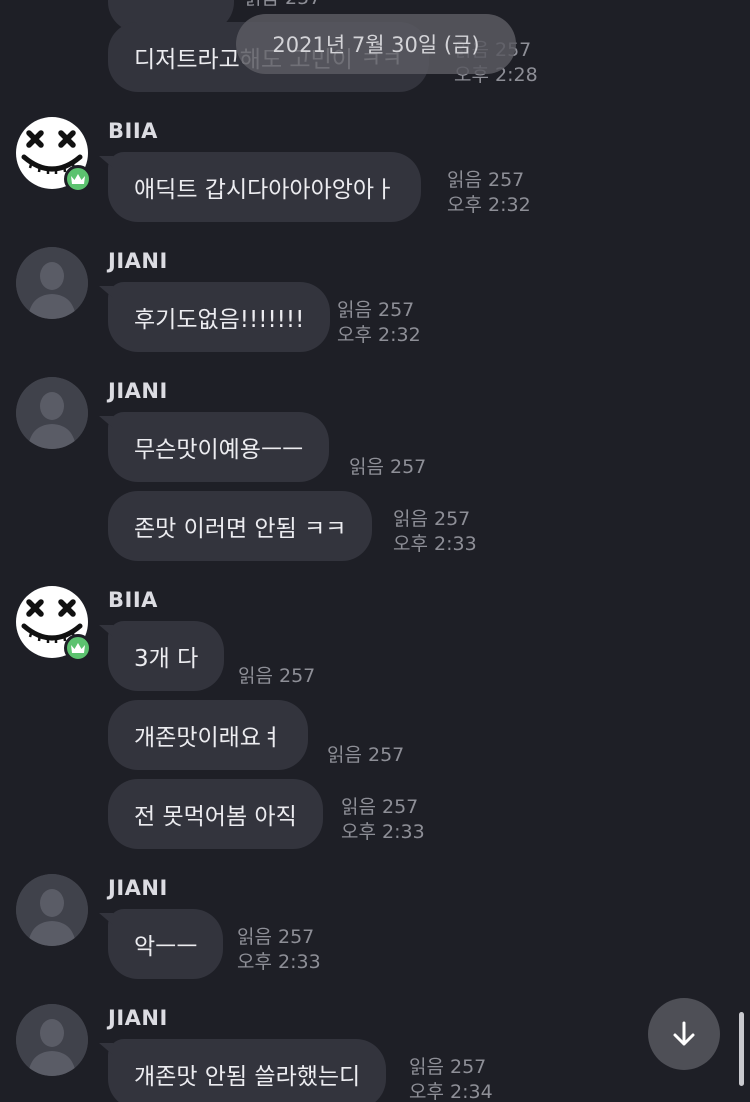 This screenshot has width=750, height=1102. I want to click on message-text: 애딕트 갑시다아아아앙아ㅏ, so click(265, 190).